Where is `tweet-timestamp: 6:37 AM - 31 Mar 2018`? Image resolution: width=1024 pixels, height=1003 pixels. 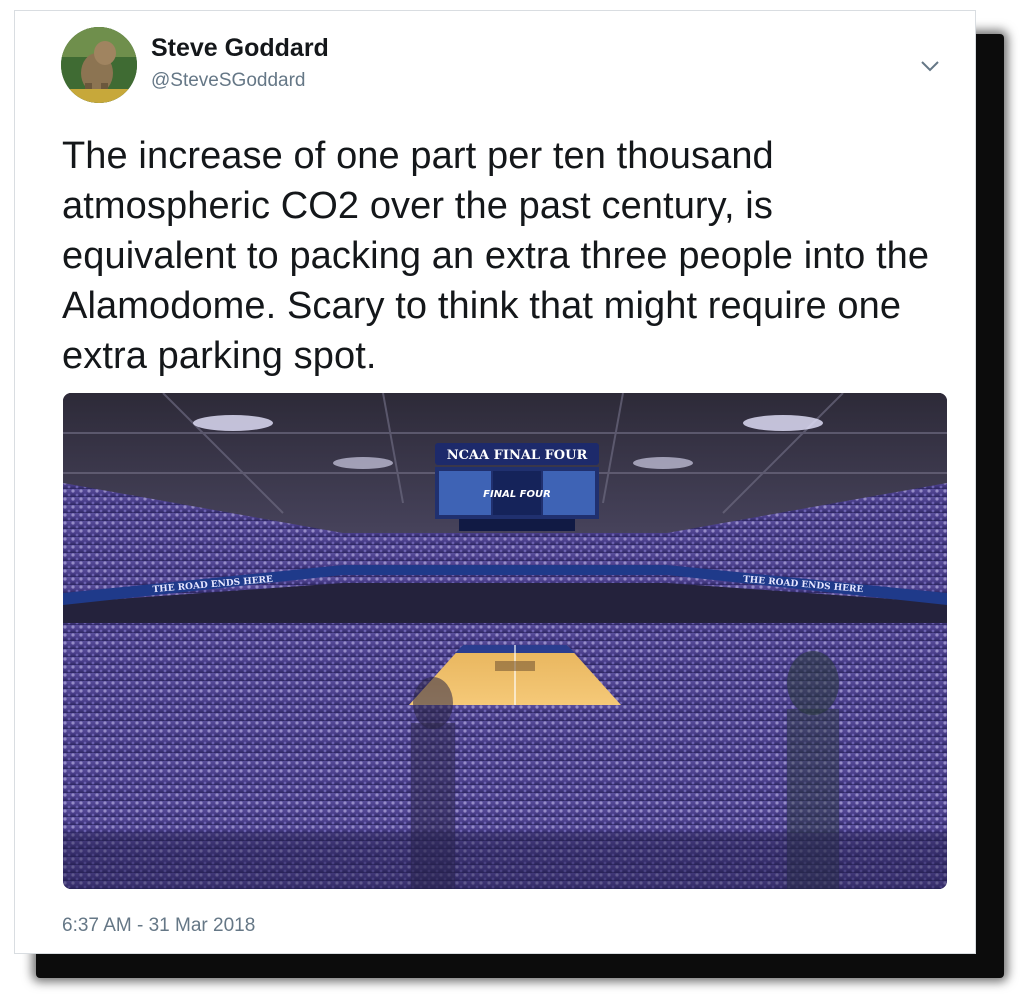 tweet-timestamp: 6:37 AM - 31 Mar 2018 is located at coordinates (158, 926).